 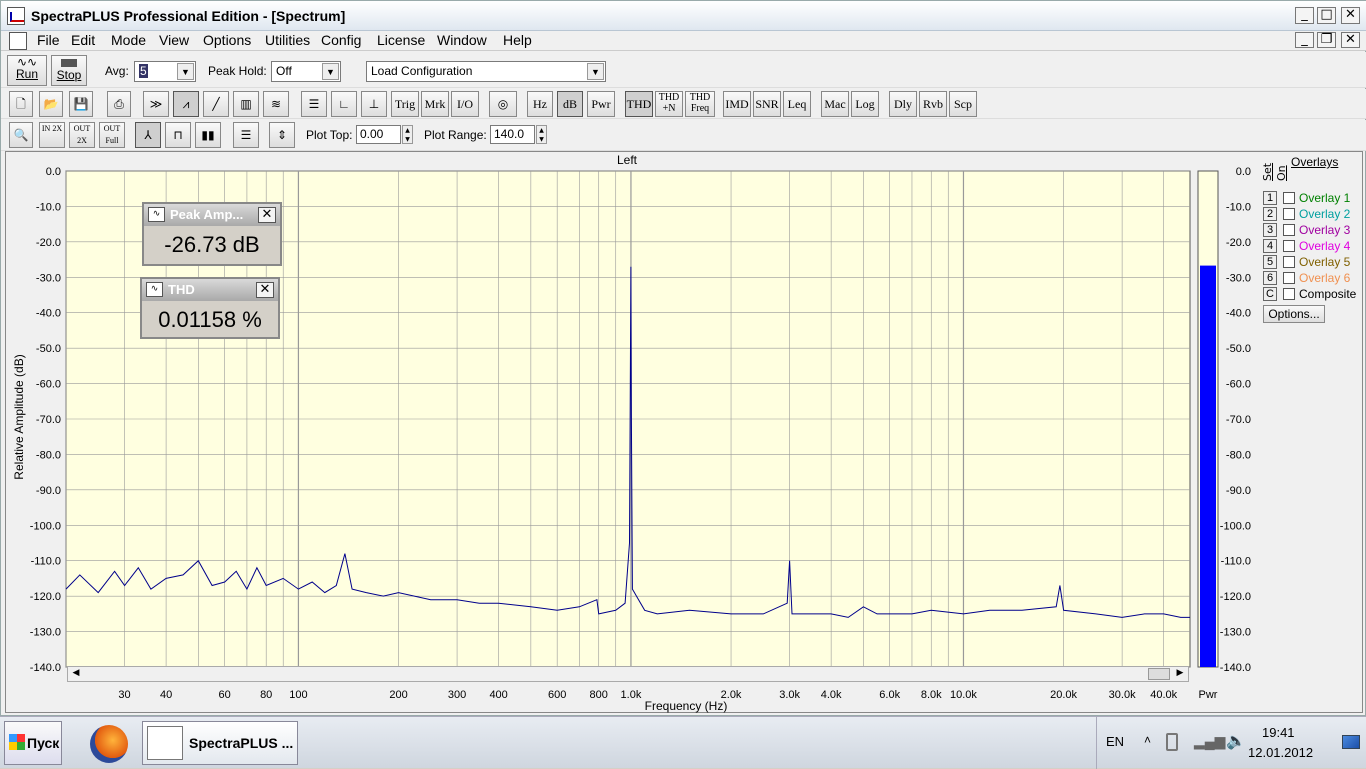 I want to click on plot-top-spinner: ▲ ▼, so click(x=407, y=134).